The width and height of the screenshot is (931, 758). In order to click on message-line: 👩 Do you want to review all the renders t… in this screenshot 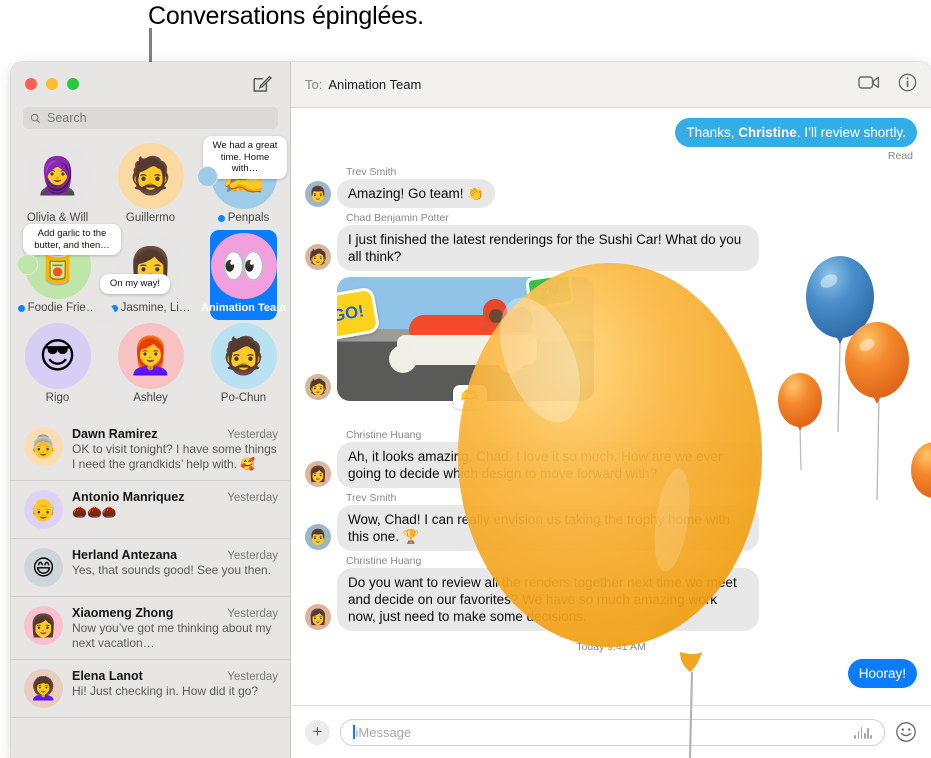, I will do `click(611, 599)`.